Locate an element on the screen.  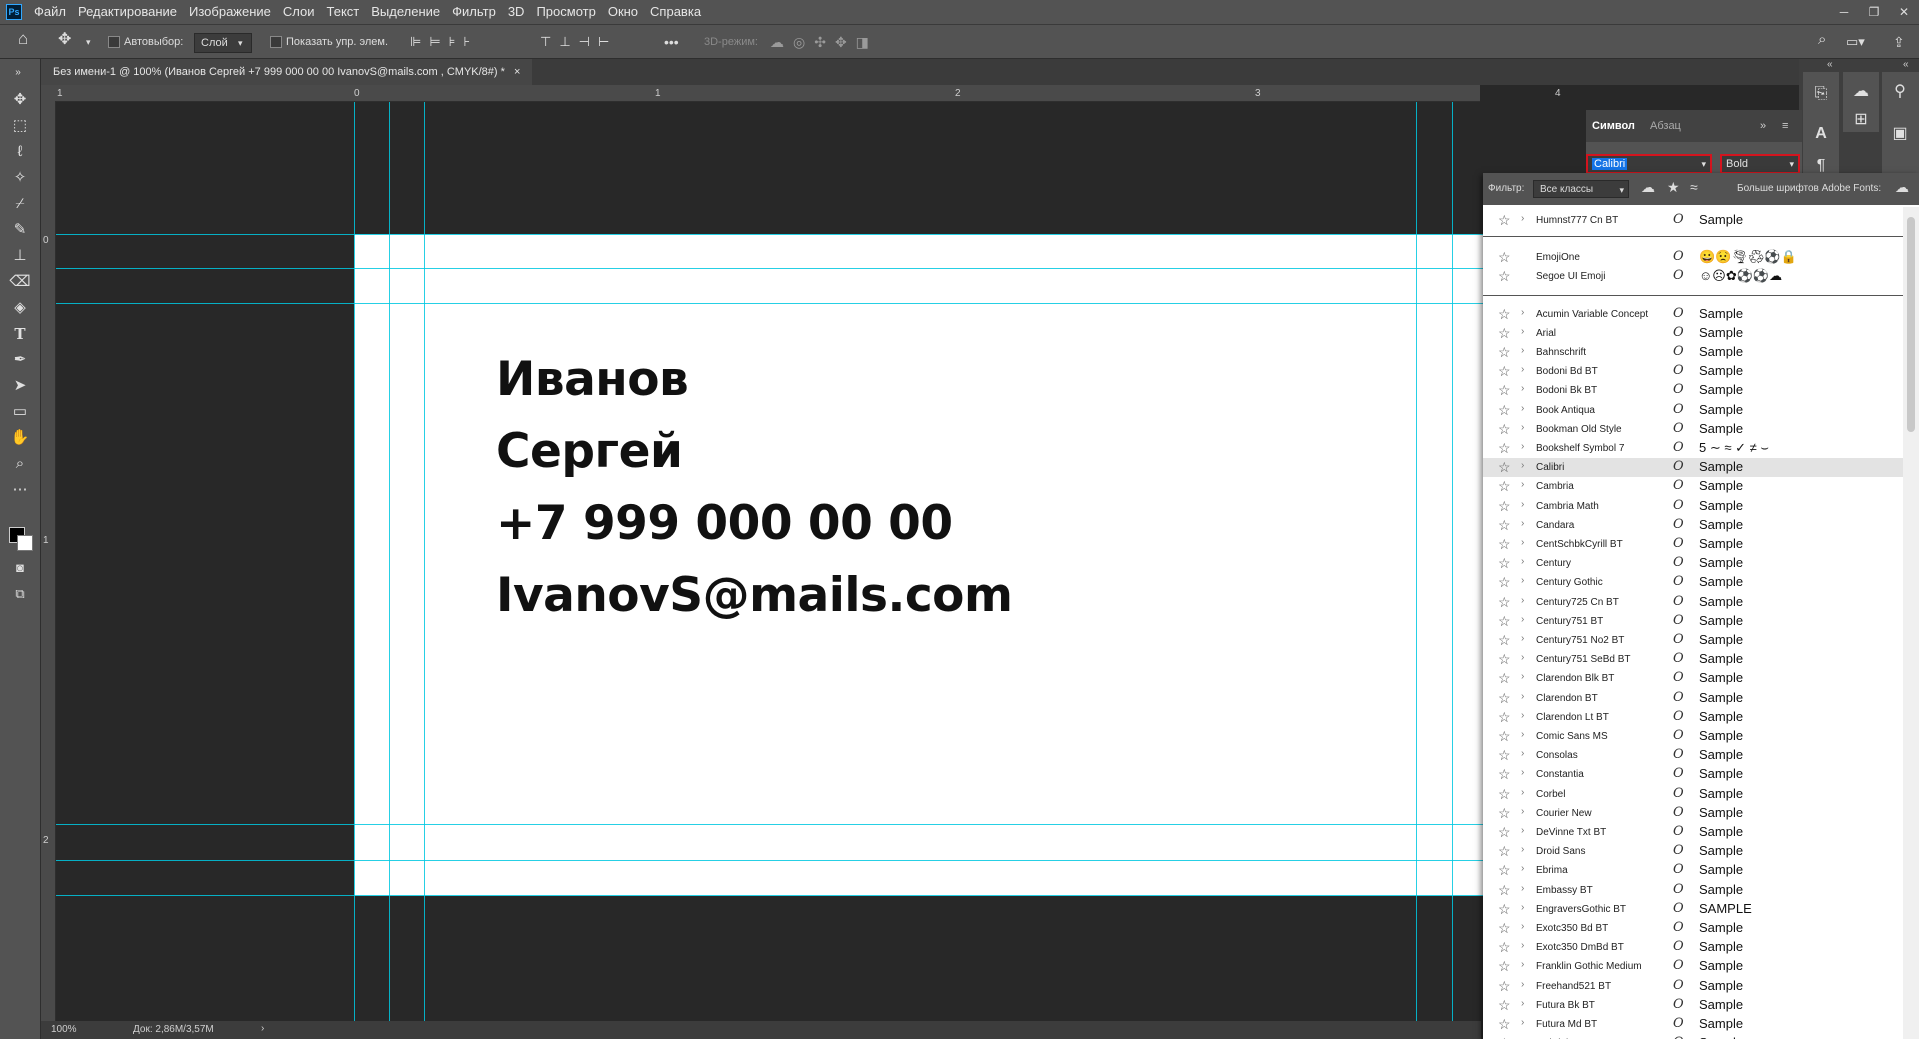
font-list-item: ☆ › Embassy BT O Sample is located at coordinates (1693, 890).